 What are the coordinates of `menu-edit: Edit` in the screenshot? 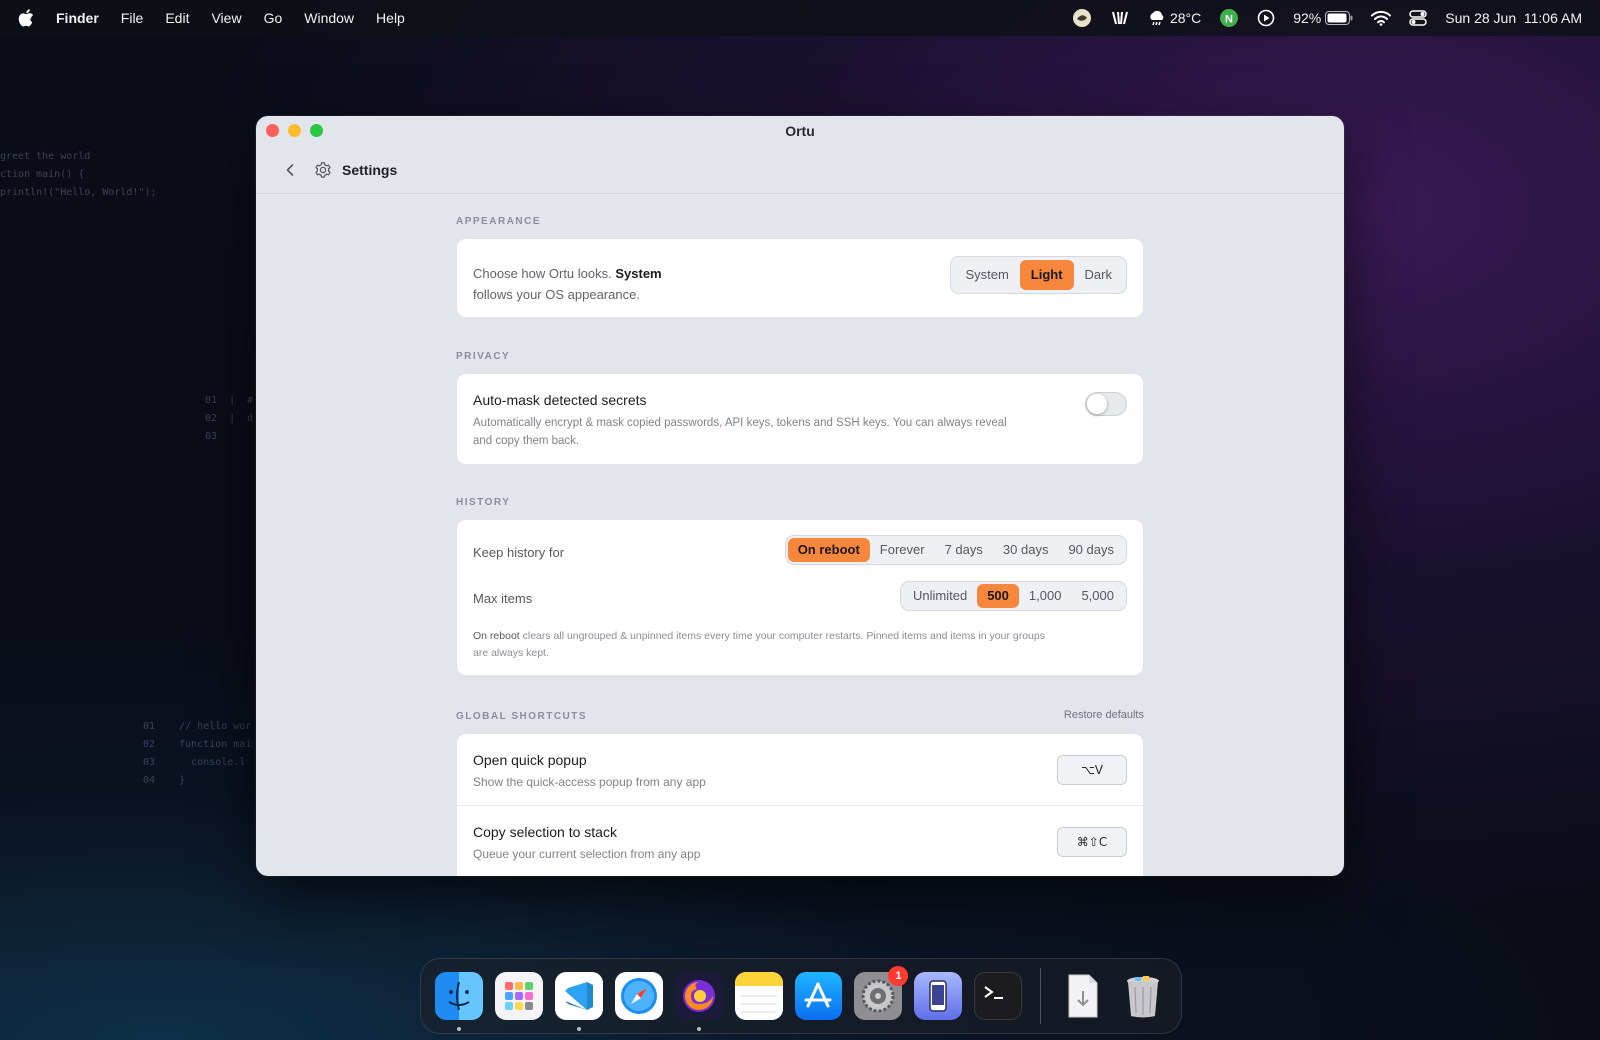 It's located at (177, 18).